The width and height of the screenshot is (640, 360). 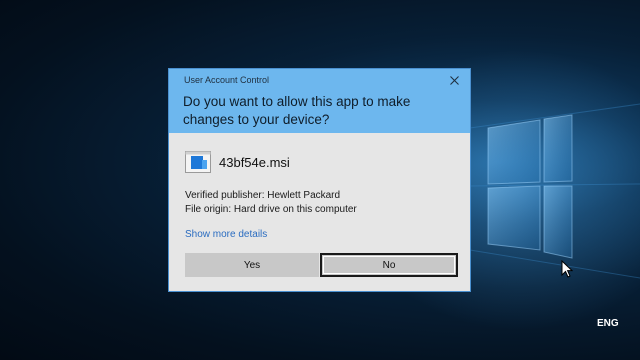 What do you see at coordinates (271, 209) in the screenshot?
I see `origin-line: File origin: Hard drive on this computer` at bounding box center [271, 209].